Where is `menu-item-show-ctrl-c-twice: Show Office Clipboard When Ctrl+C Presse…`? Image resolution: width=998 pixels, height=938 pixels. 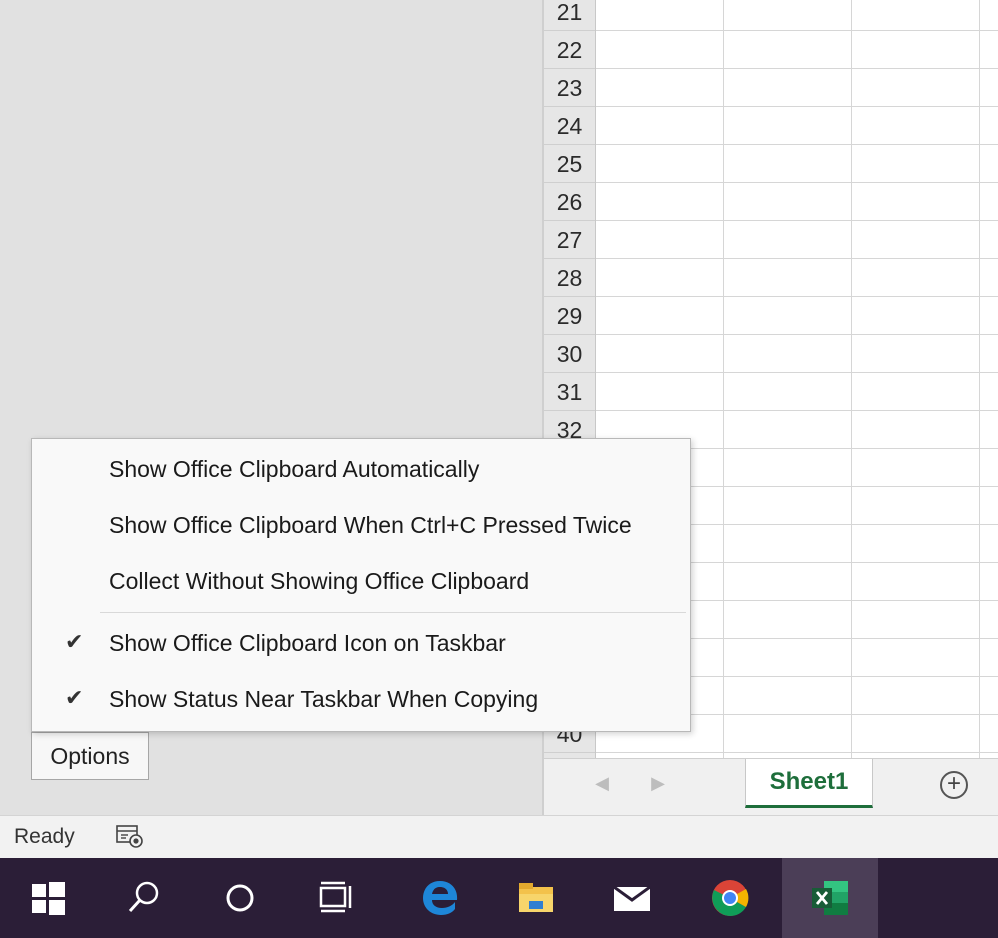
menu-item-show-ctrl-c-twice: Show Office Clipboard When Ctrl+C Presse… is located at coordinates (361, 526).